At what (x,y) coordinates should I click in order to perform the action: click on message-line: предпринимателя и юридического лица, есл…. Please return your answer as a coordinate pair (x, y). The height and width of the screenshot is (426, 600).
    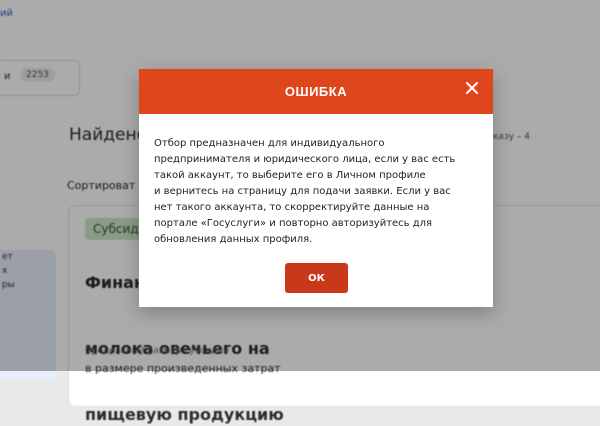
    Looking at the image, I should click on (305, 159).